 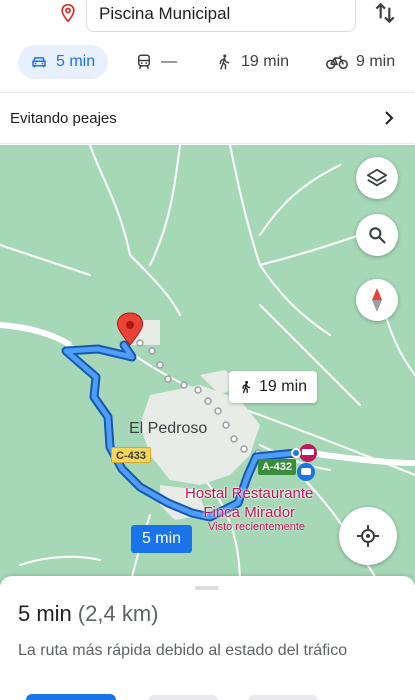 I want to click on route-duration: 5 min, so click(x=45, y=613).